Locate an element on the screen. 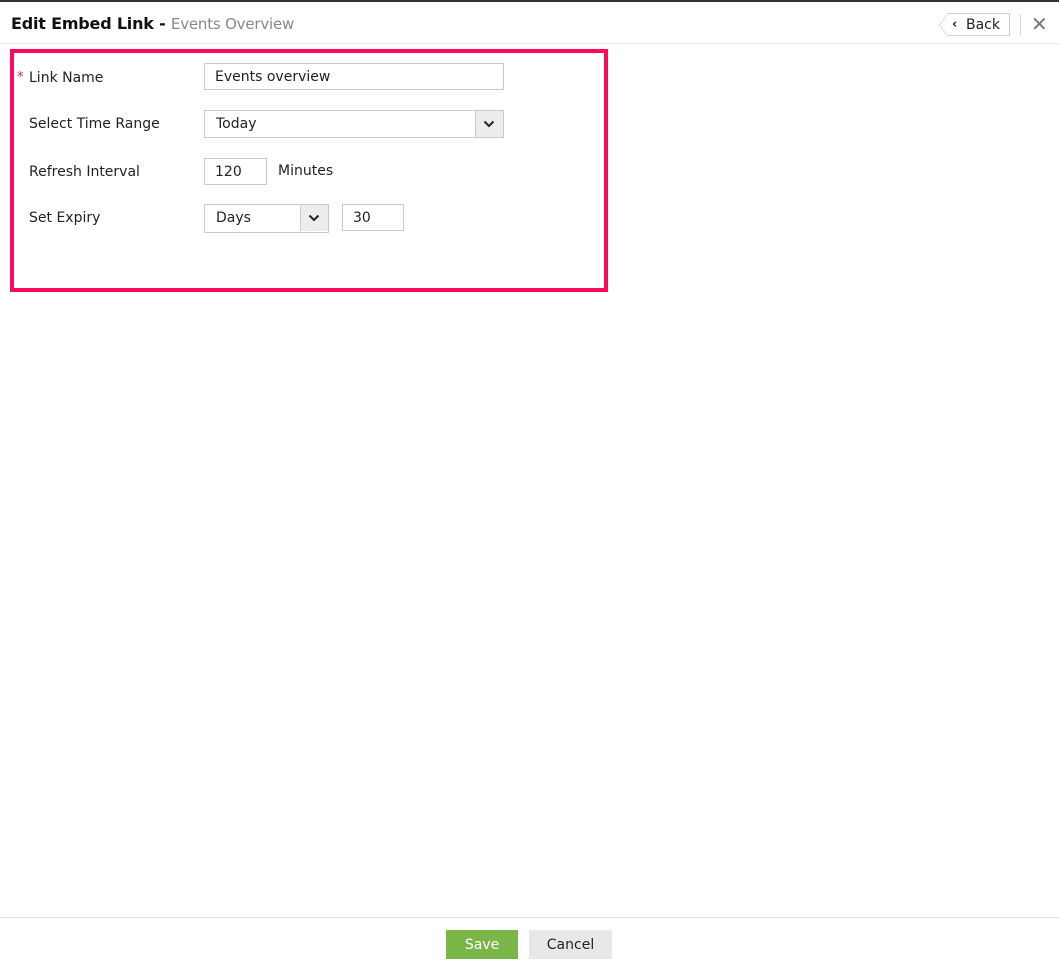 This screenshot has height=966, width=1059. expiry-value-input is located at coordinates (373, 217).